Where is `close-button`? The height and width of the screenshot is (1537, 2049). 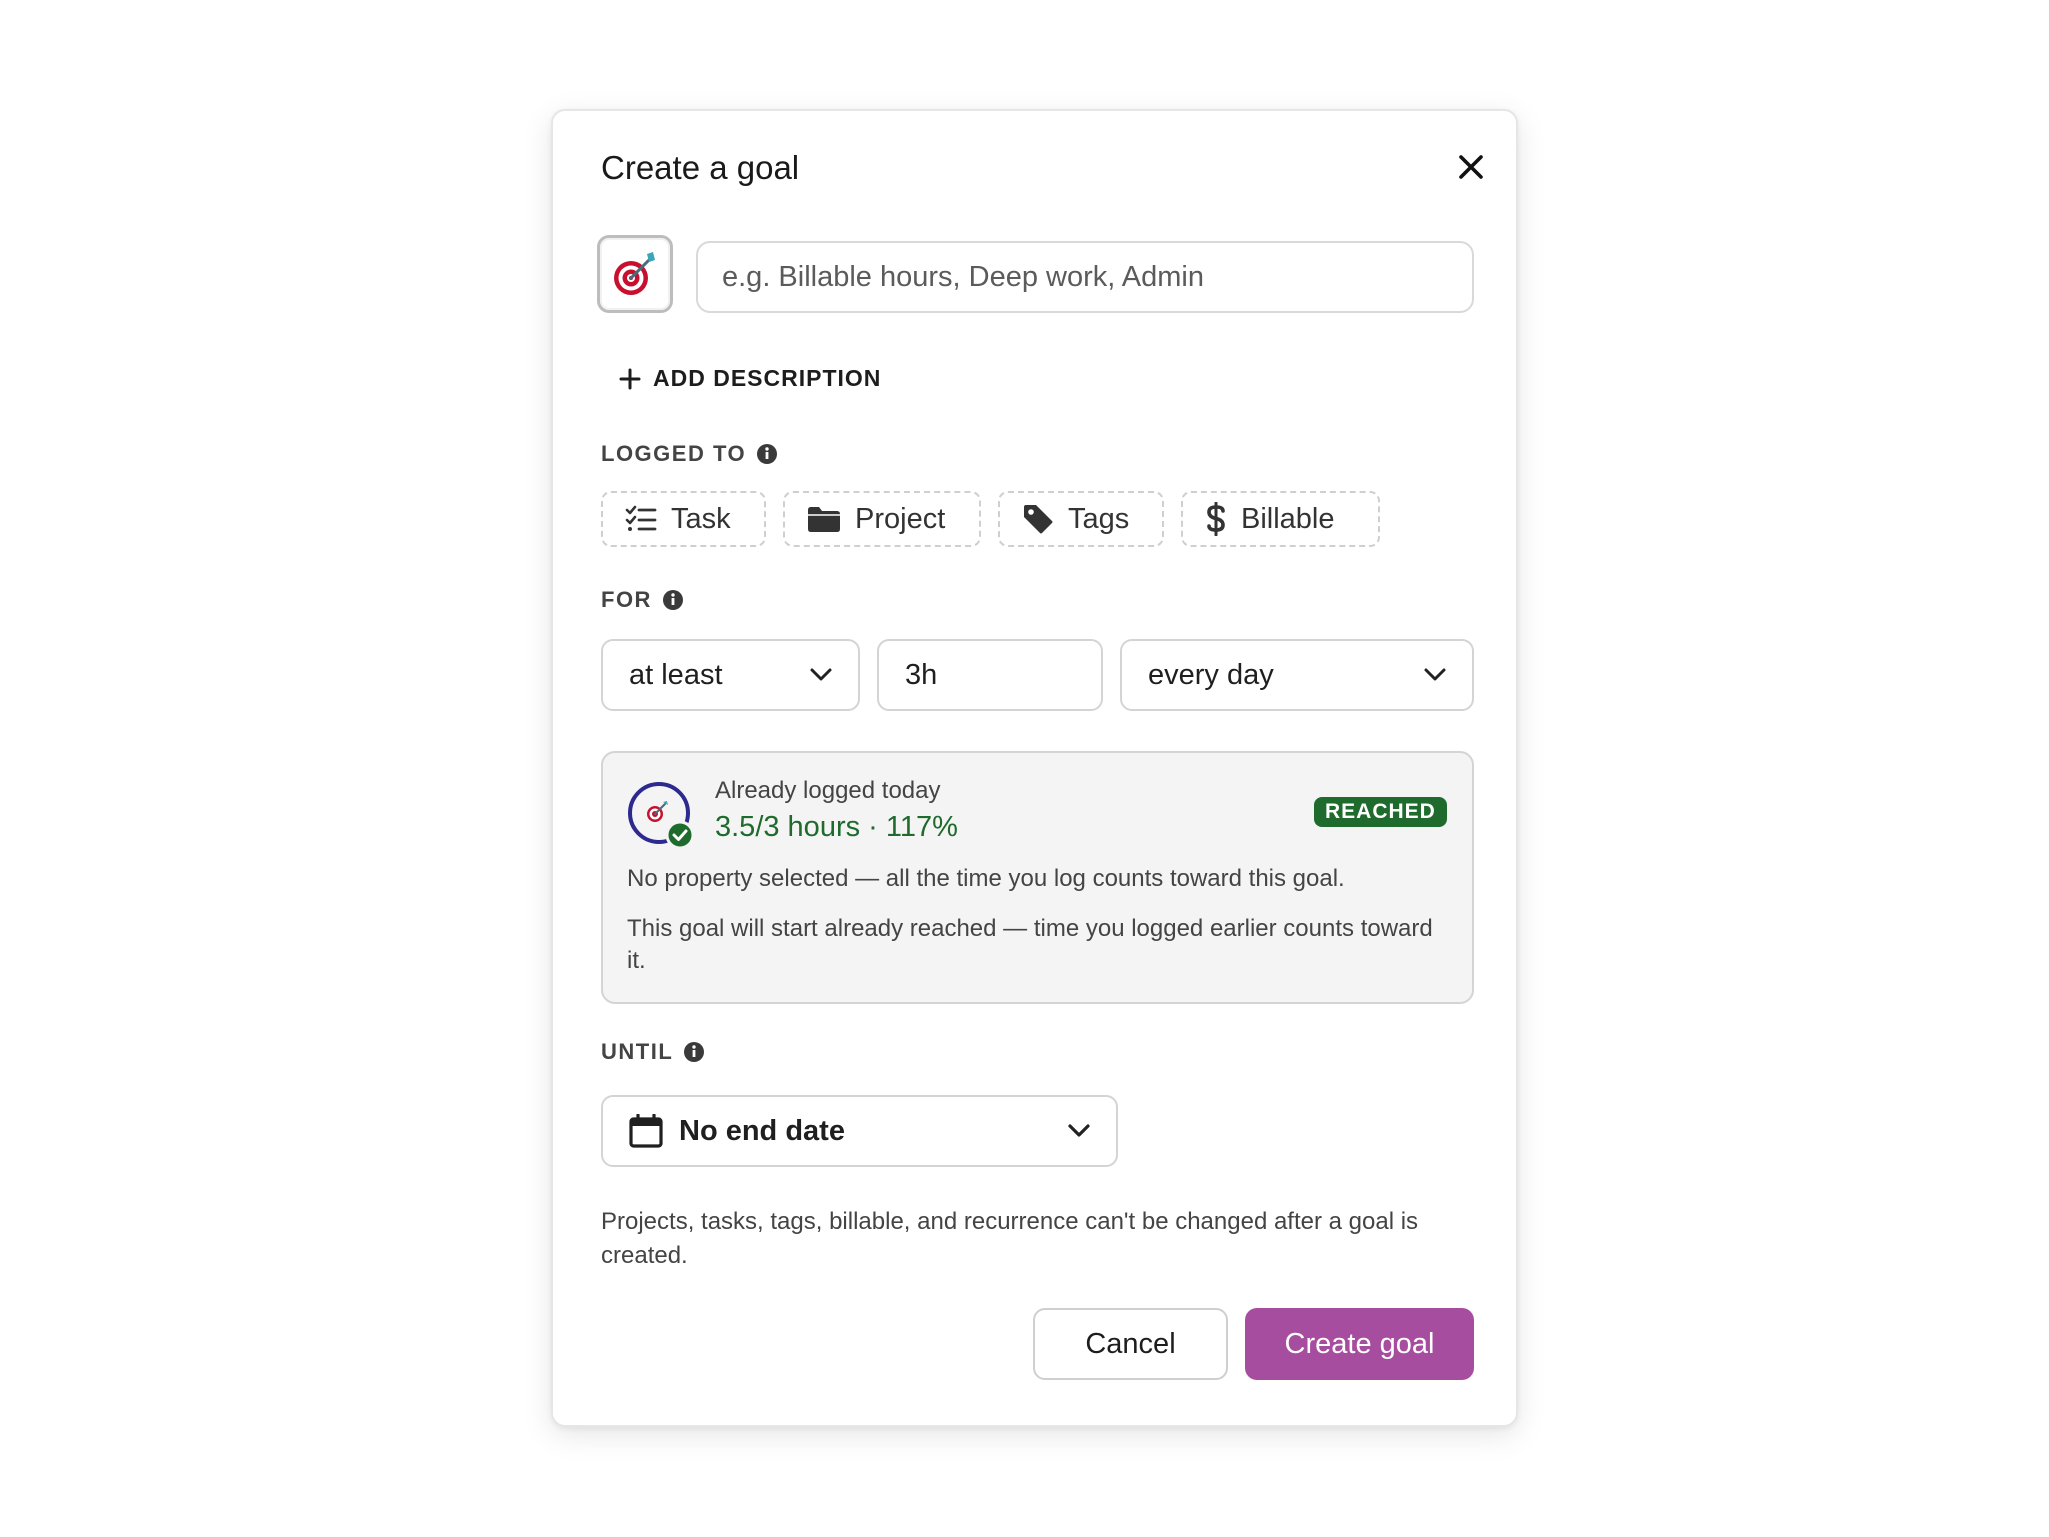
close-button is located at coordinates (1471, 167).